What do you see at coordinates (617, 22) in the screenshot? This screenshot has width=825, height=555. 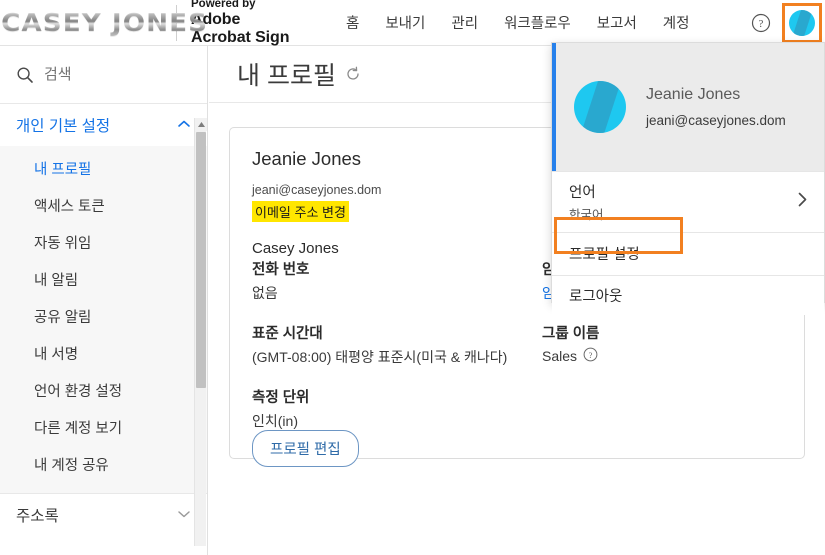 I see `nav-item-reports: 보고서` at bounding box center [617, 22].